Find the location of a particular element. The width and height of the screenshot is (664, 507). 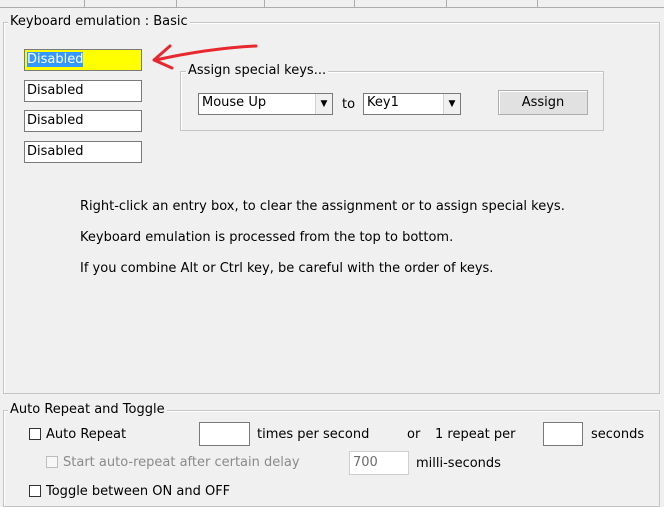

auto-repeat-label: Auto Repeat is located at coordinates (86, 434).